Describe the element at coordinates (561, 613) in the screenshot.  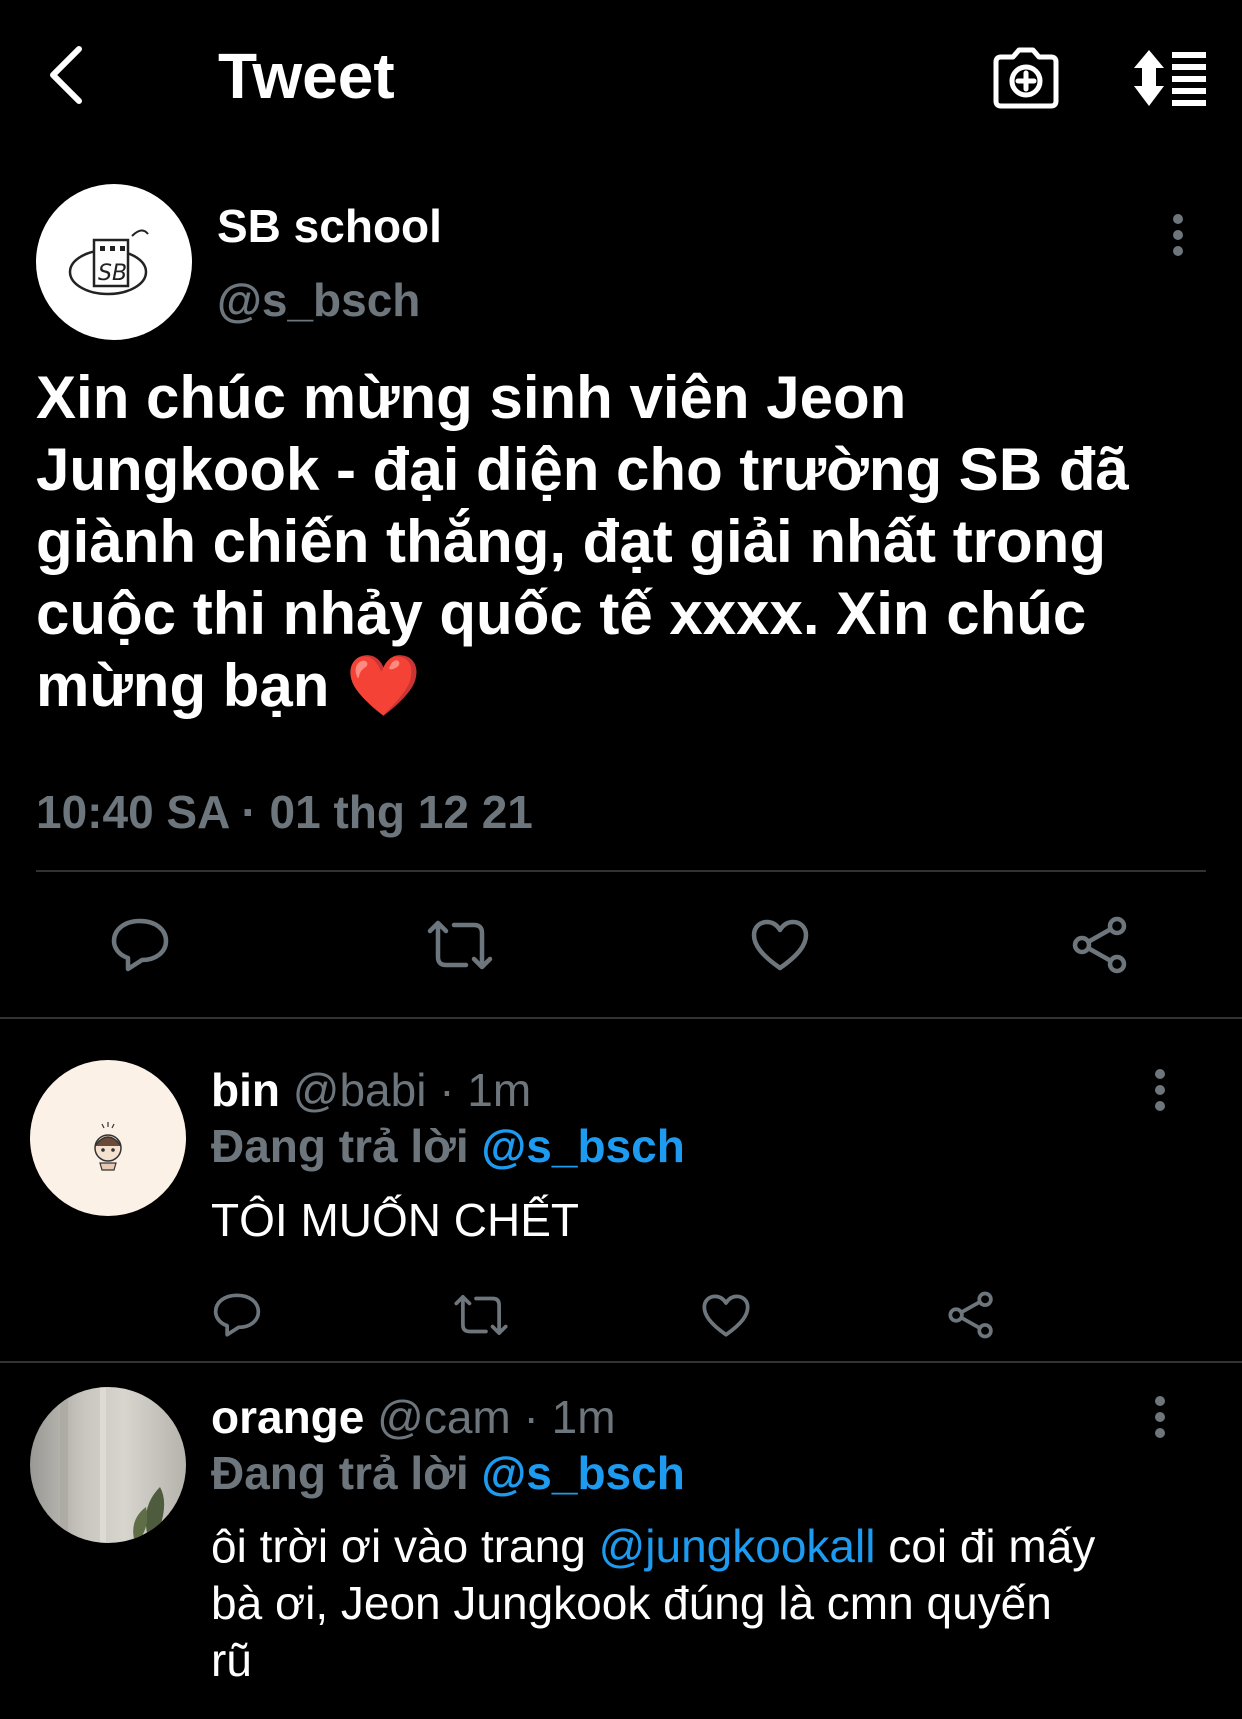
I see `tweet-text-line: cuộc thi nhảy quốc tế xxxx. Xin chúc` at that location.